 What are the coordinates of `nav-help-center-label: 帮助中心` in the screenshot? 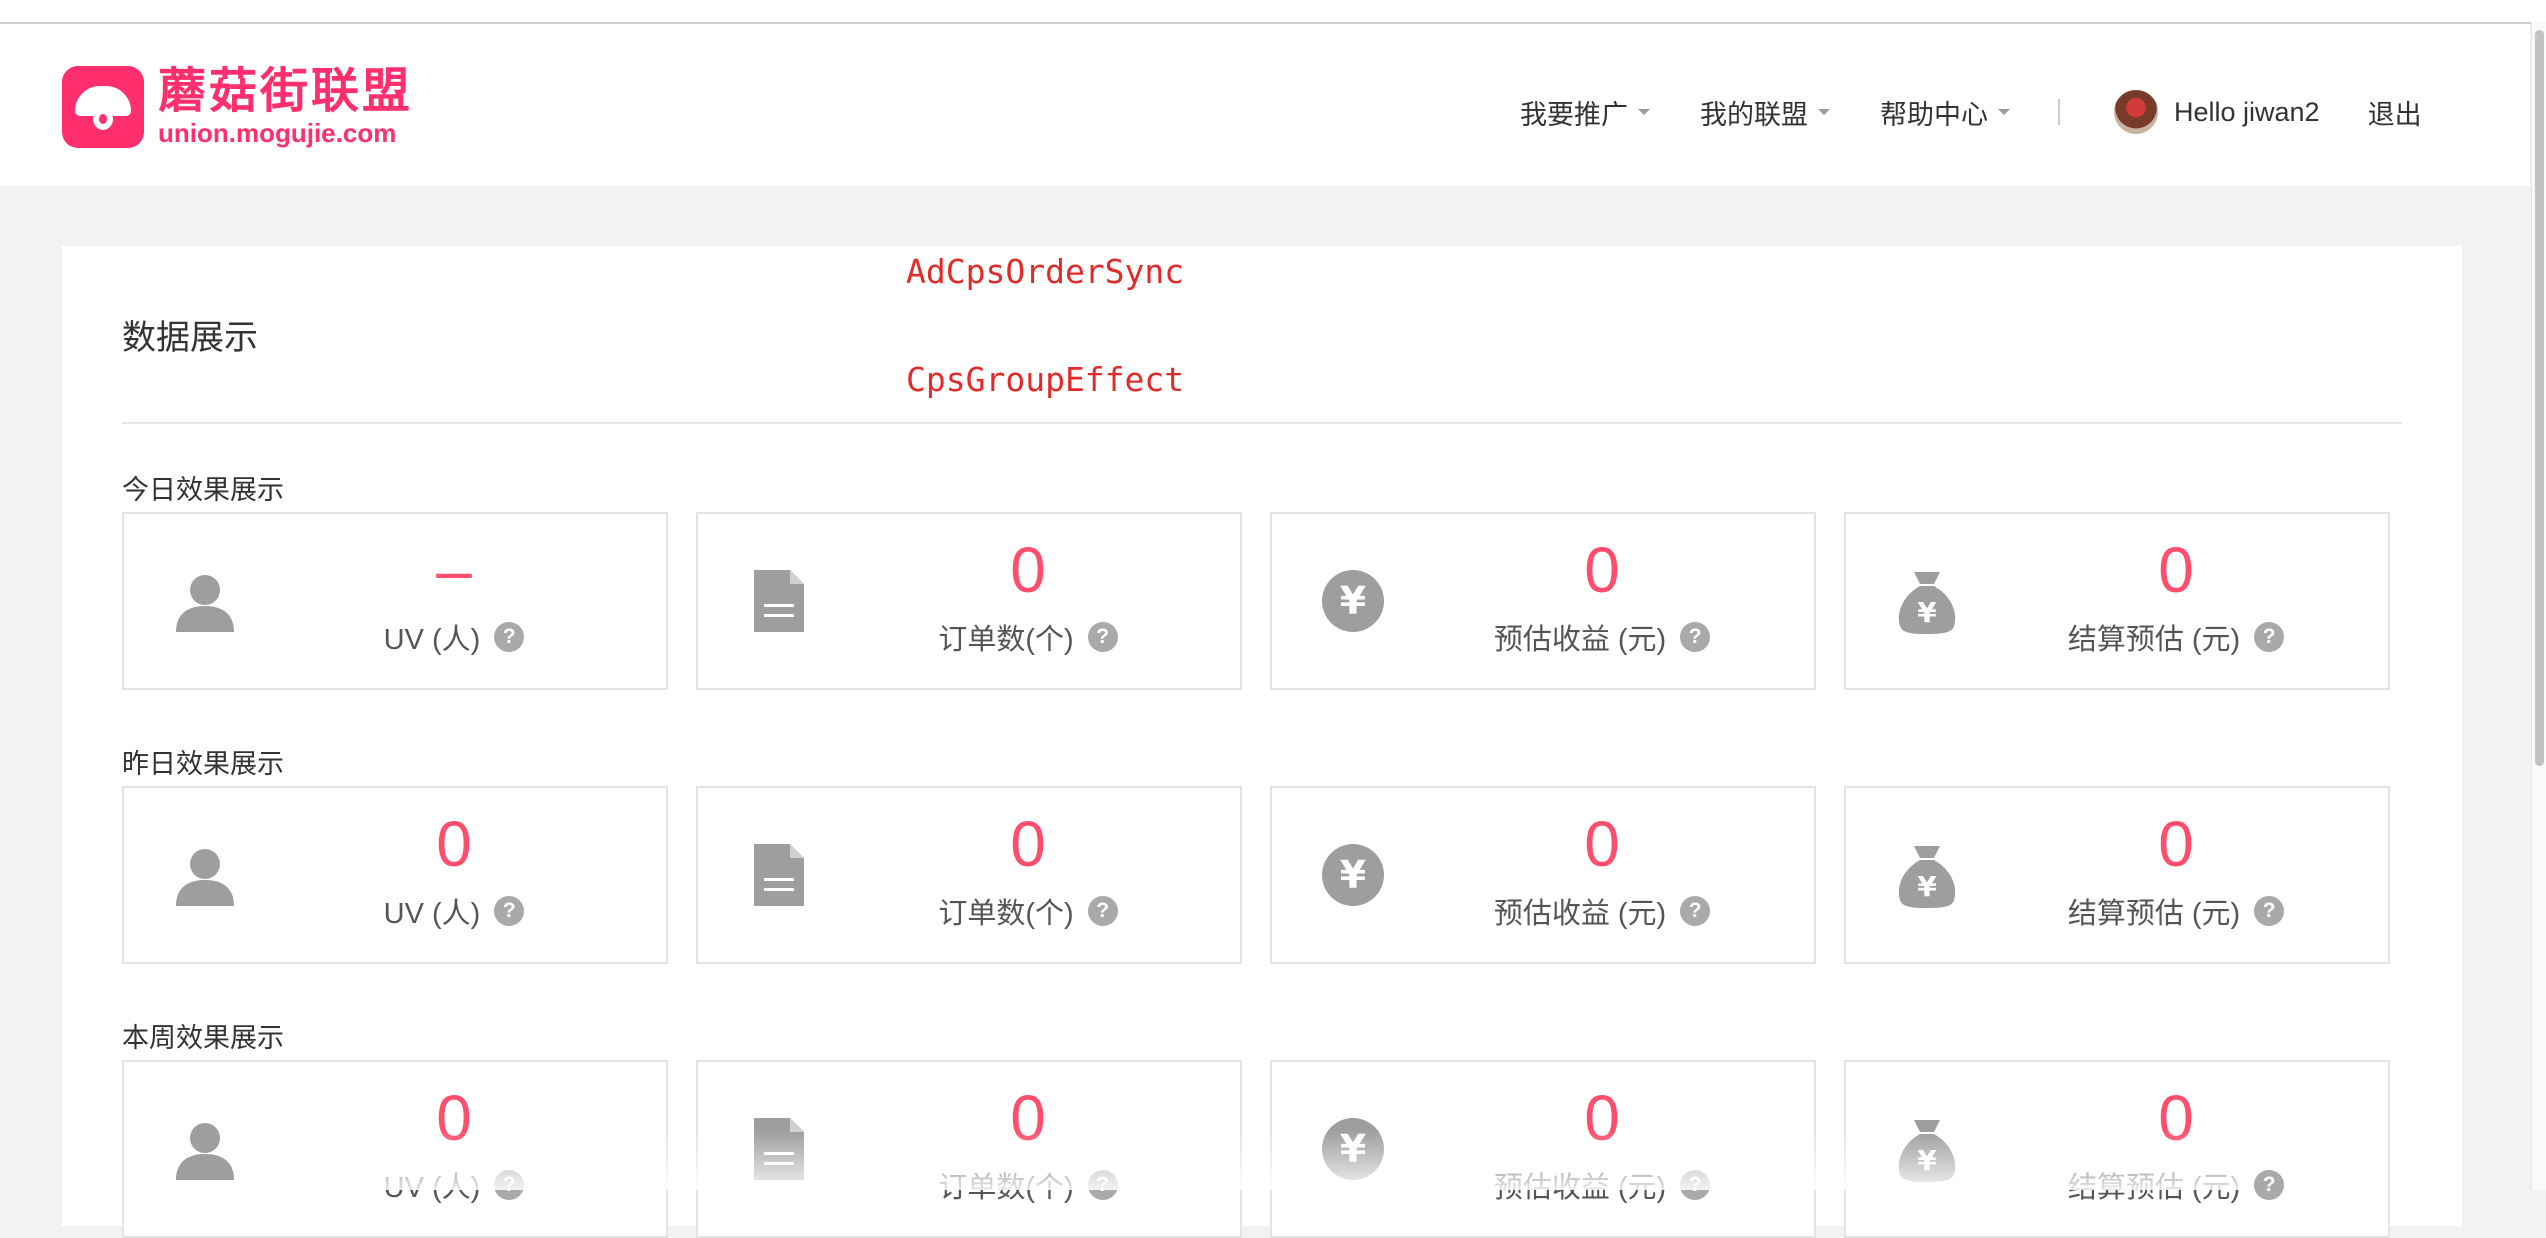 It's located at (1934, 114).